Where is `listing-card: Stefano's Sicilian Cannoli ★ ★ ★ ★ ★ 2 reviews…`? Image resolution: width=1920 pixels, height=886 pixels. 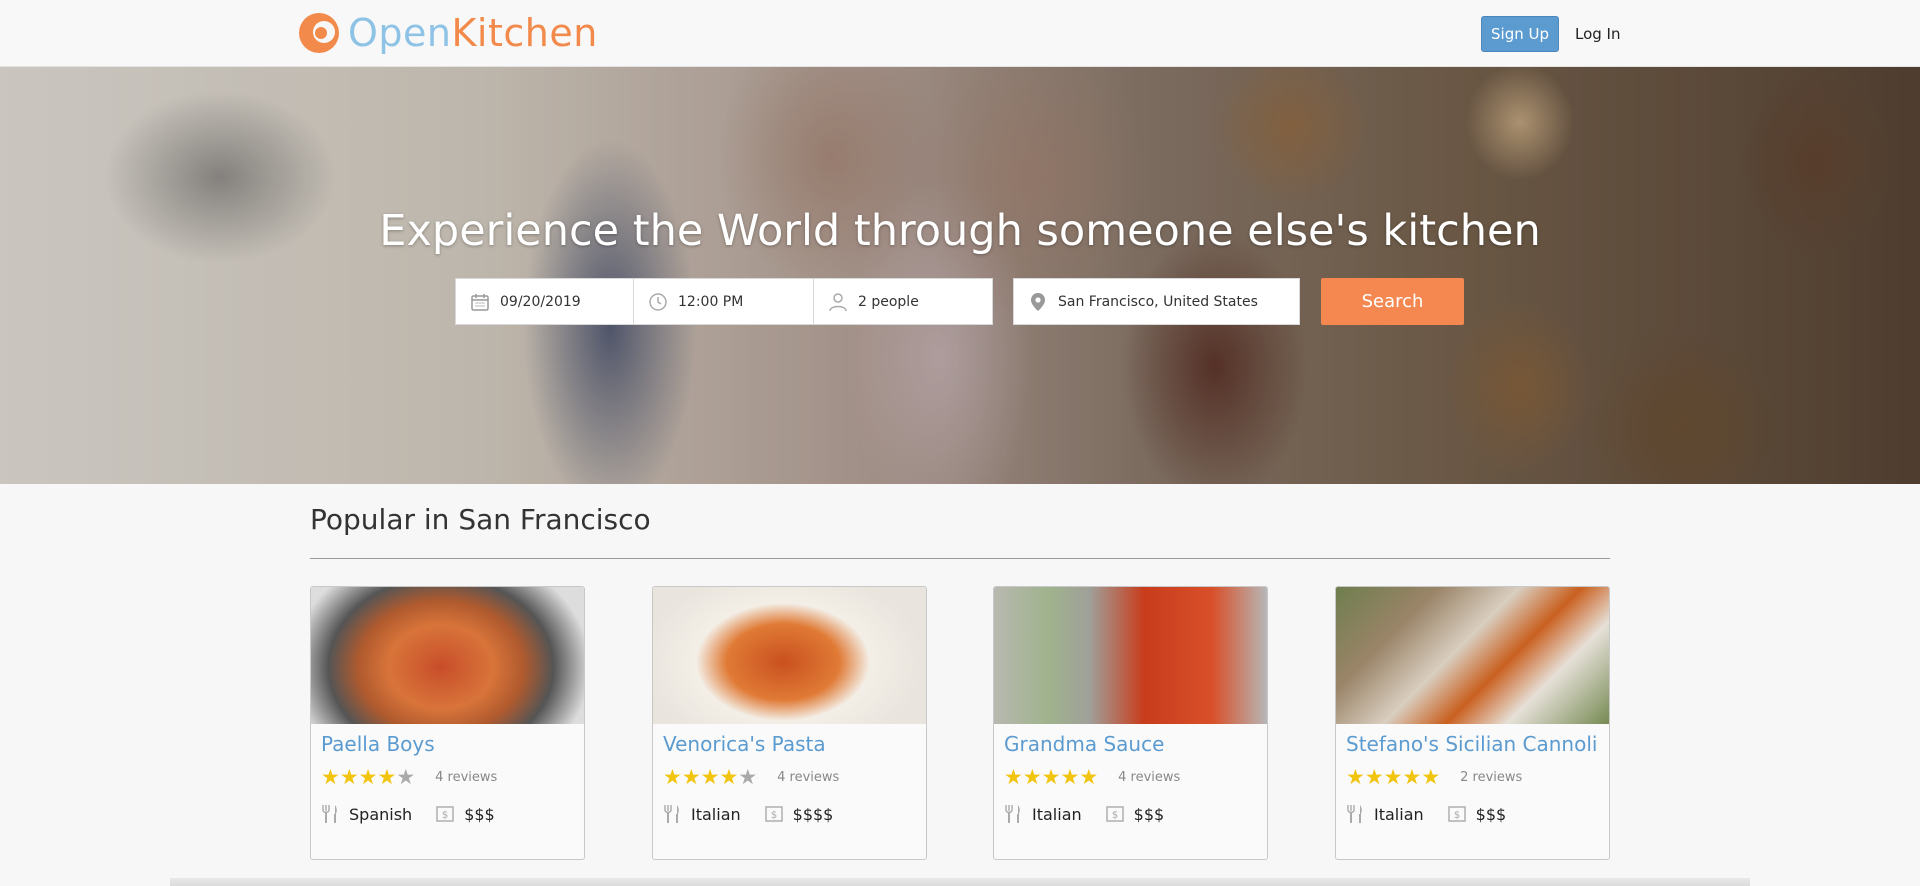 listing-card: Stefano's Sicilian Cannoli ★ ★ ★ ★ ★ 2 reviews… is located at coordinates (1472, 723).